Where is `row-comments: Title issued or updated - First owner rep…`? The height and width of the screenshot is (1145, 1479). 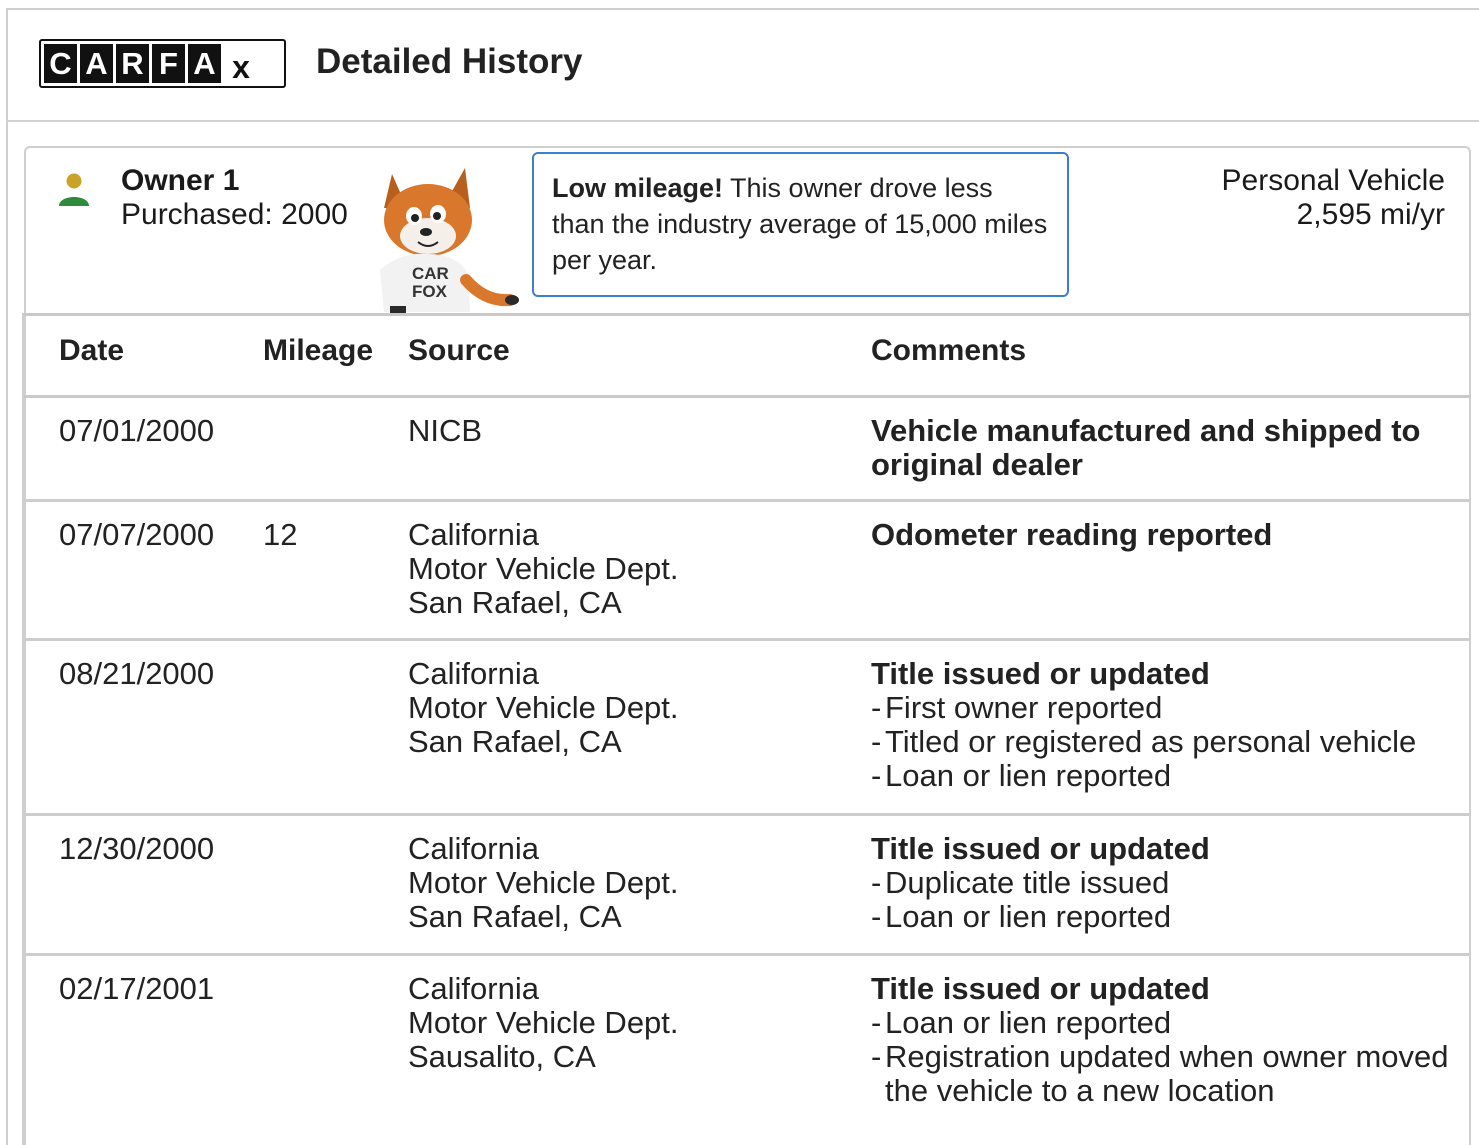
row-comments: Title issued or updated - First owner rep… is located at coordinates (1161, 725).